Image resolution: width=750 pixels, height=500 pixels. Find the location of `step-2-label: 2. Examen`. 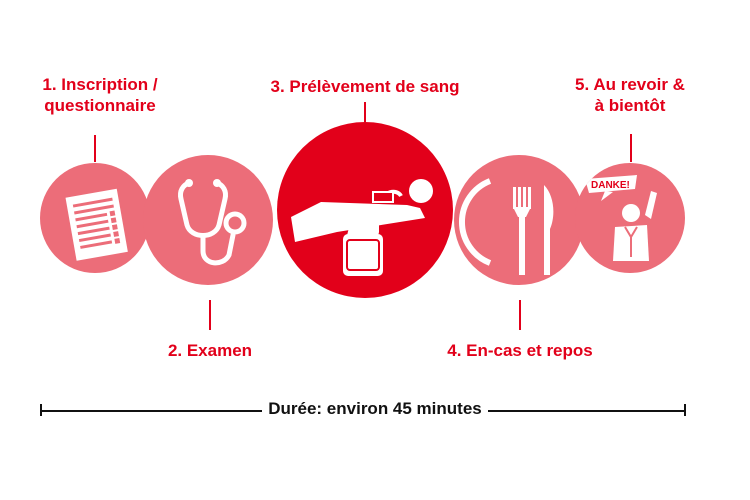

step-2-label: 2. Examen is located at coordinates (210, 350).